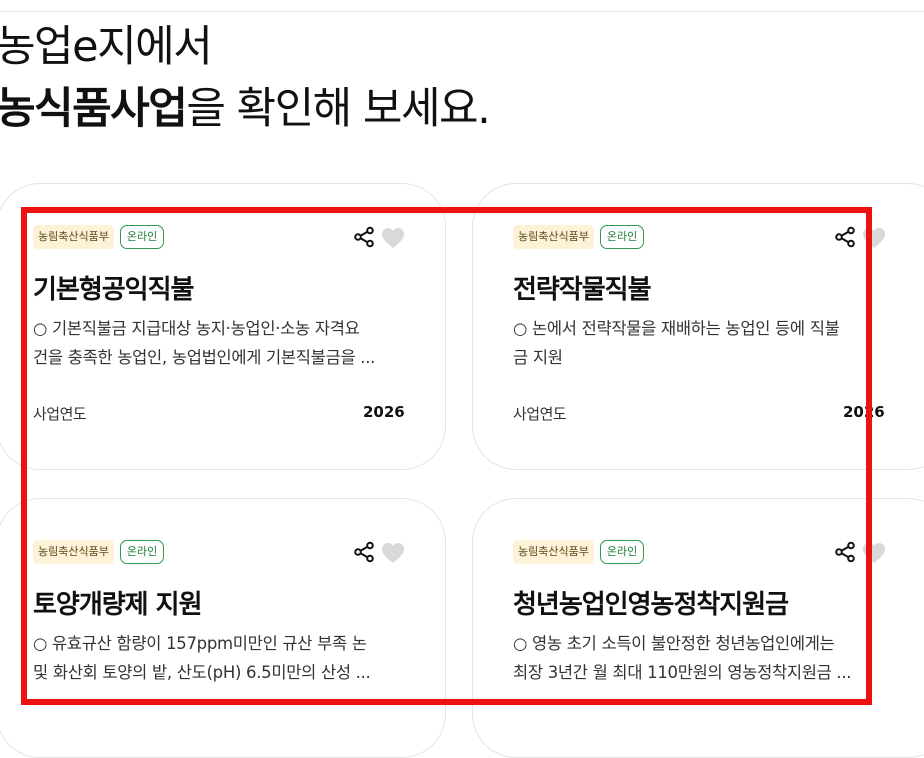 The width and height of the screenshot is (924, 758). What do you see at coordinates (582, 290) in the screenshot?
I see `card-title: 전략작물직불` at bounding box center [582, 290].